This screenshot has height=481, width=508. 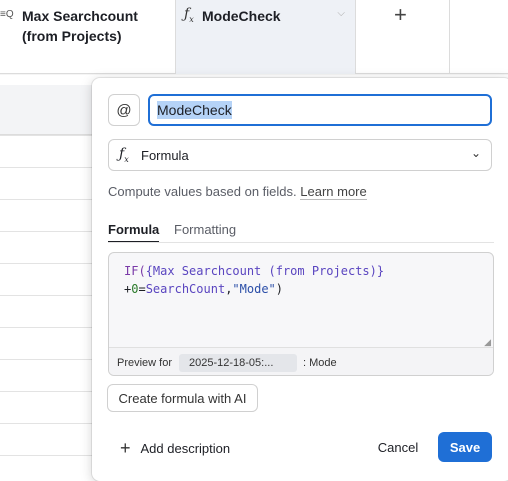 I want to click on at-sign-icon: @, so click(x=124, y=110).